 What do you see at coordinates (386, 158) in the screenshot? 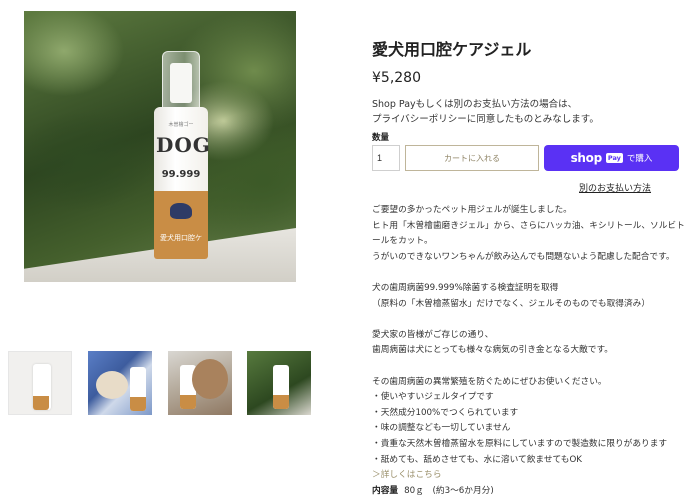
I see `quantity-input: 1` at bounding box center [386, 158].